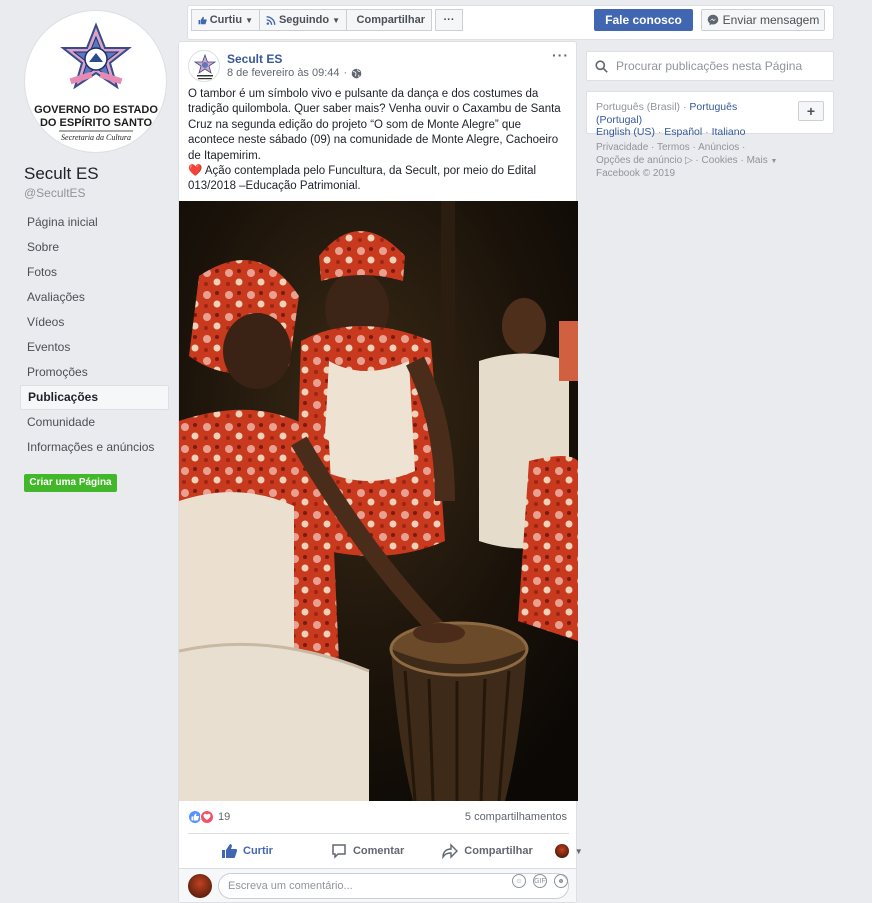 The height and width of the screenshot is (903, 872). Describe the element at coordinates (811, 111) in the screenshot. I see `add-language-button: +` at that location.